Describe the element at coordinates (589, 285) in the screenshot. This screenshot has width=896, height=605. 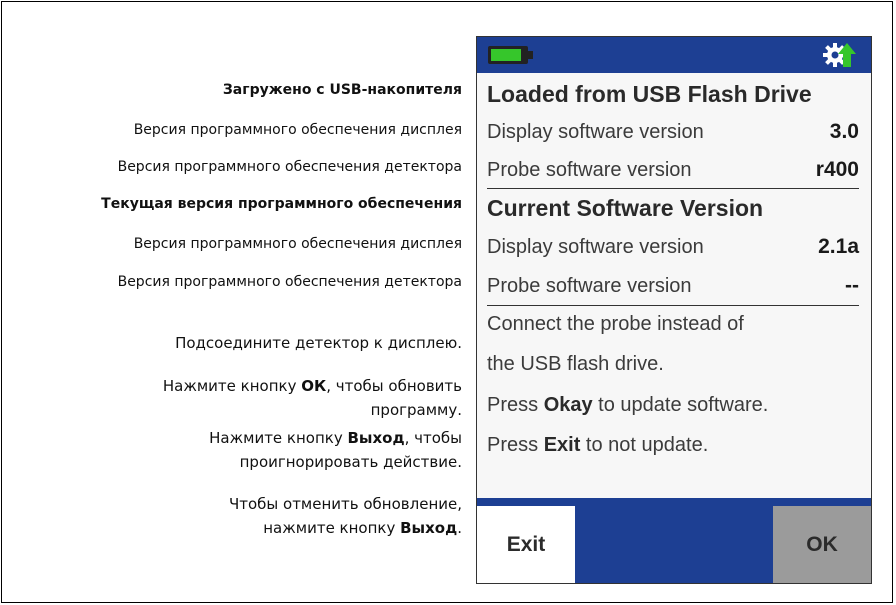
I see `current-probe-label: Probe software version` at that location.